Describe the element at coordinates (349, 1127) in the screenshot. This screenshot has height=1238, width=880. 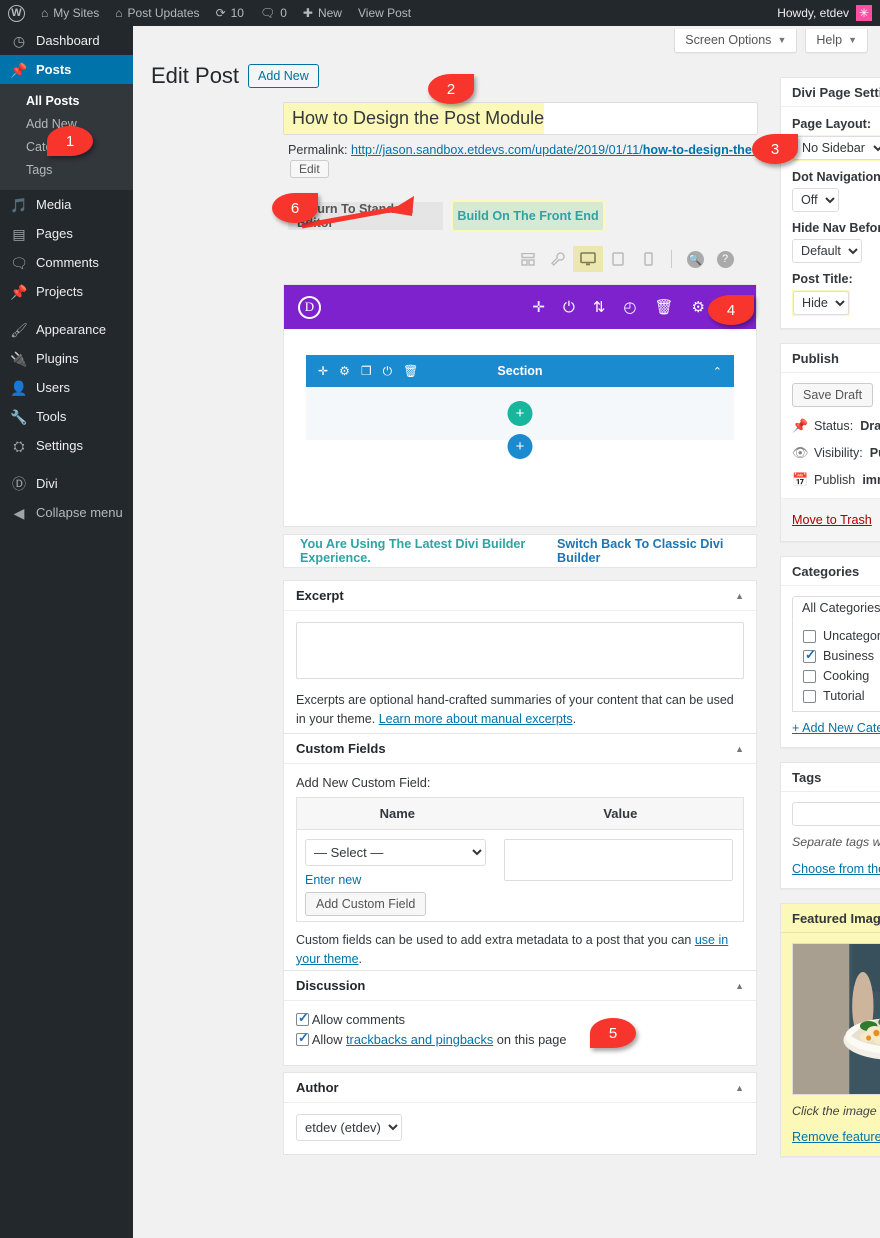
I see `author-select: etdev (etdev)` at that location.